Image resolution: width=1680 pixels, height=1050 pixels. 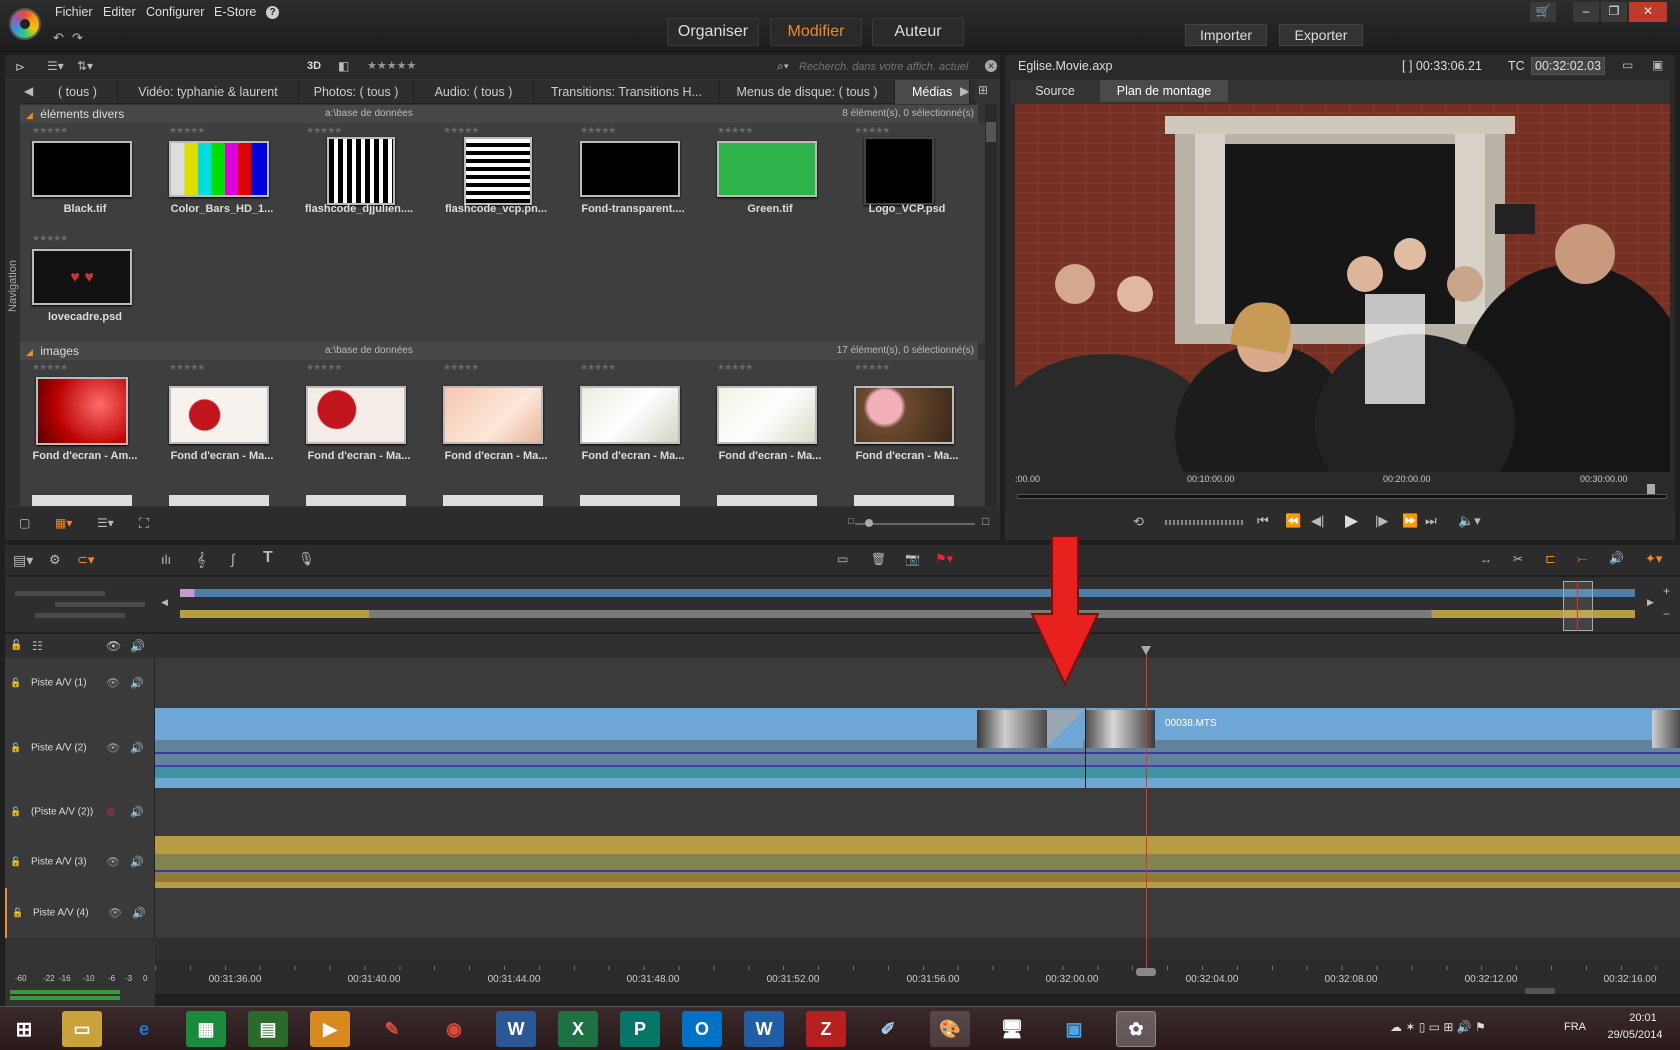 I want to click on audio-clip, so click(x=917, y=862).